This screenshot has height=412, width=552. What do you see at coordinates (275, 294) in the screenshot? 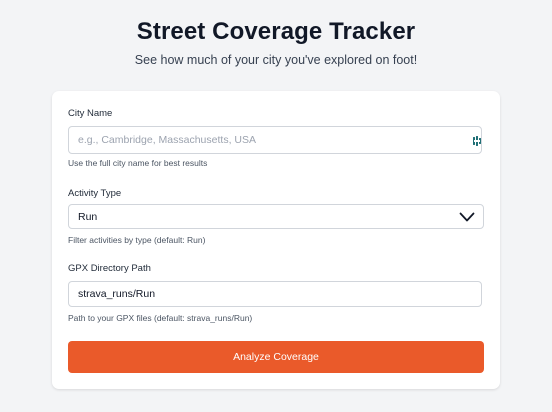
I see `gpx-path-input` at bounding box center [275, 294].